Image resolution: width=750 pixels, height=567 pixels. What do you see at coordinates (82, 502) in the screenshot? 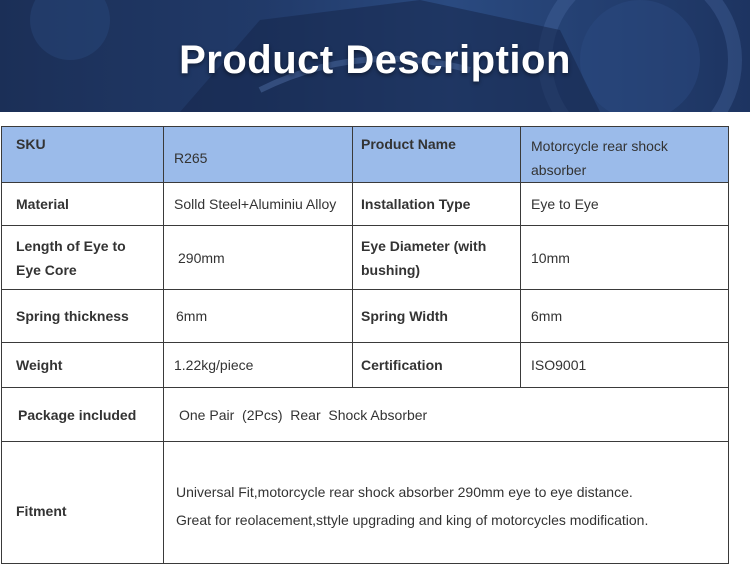
I see `spec-label-fitment: Fitment` at bounding box center [82, 502].